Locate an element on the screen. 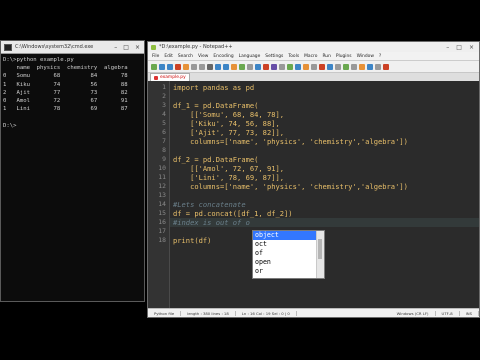 The width and height of the screenshot is (480, 360). line-number: 4 is located at coordinates (164, 114).